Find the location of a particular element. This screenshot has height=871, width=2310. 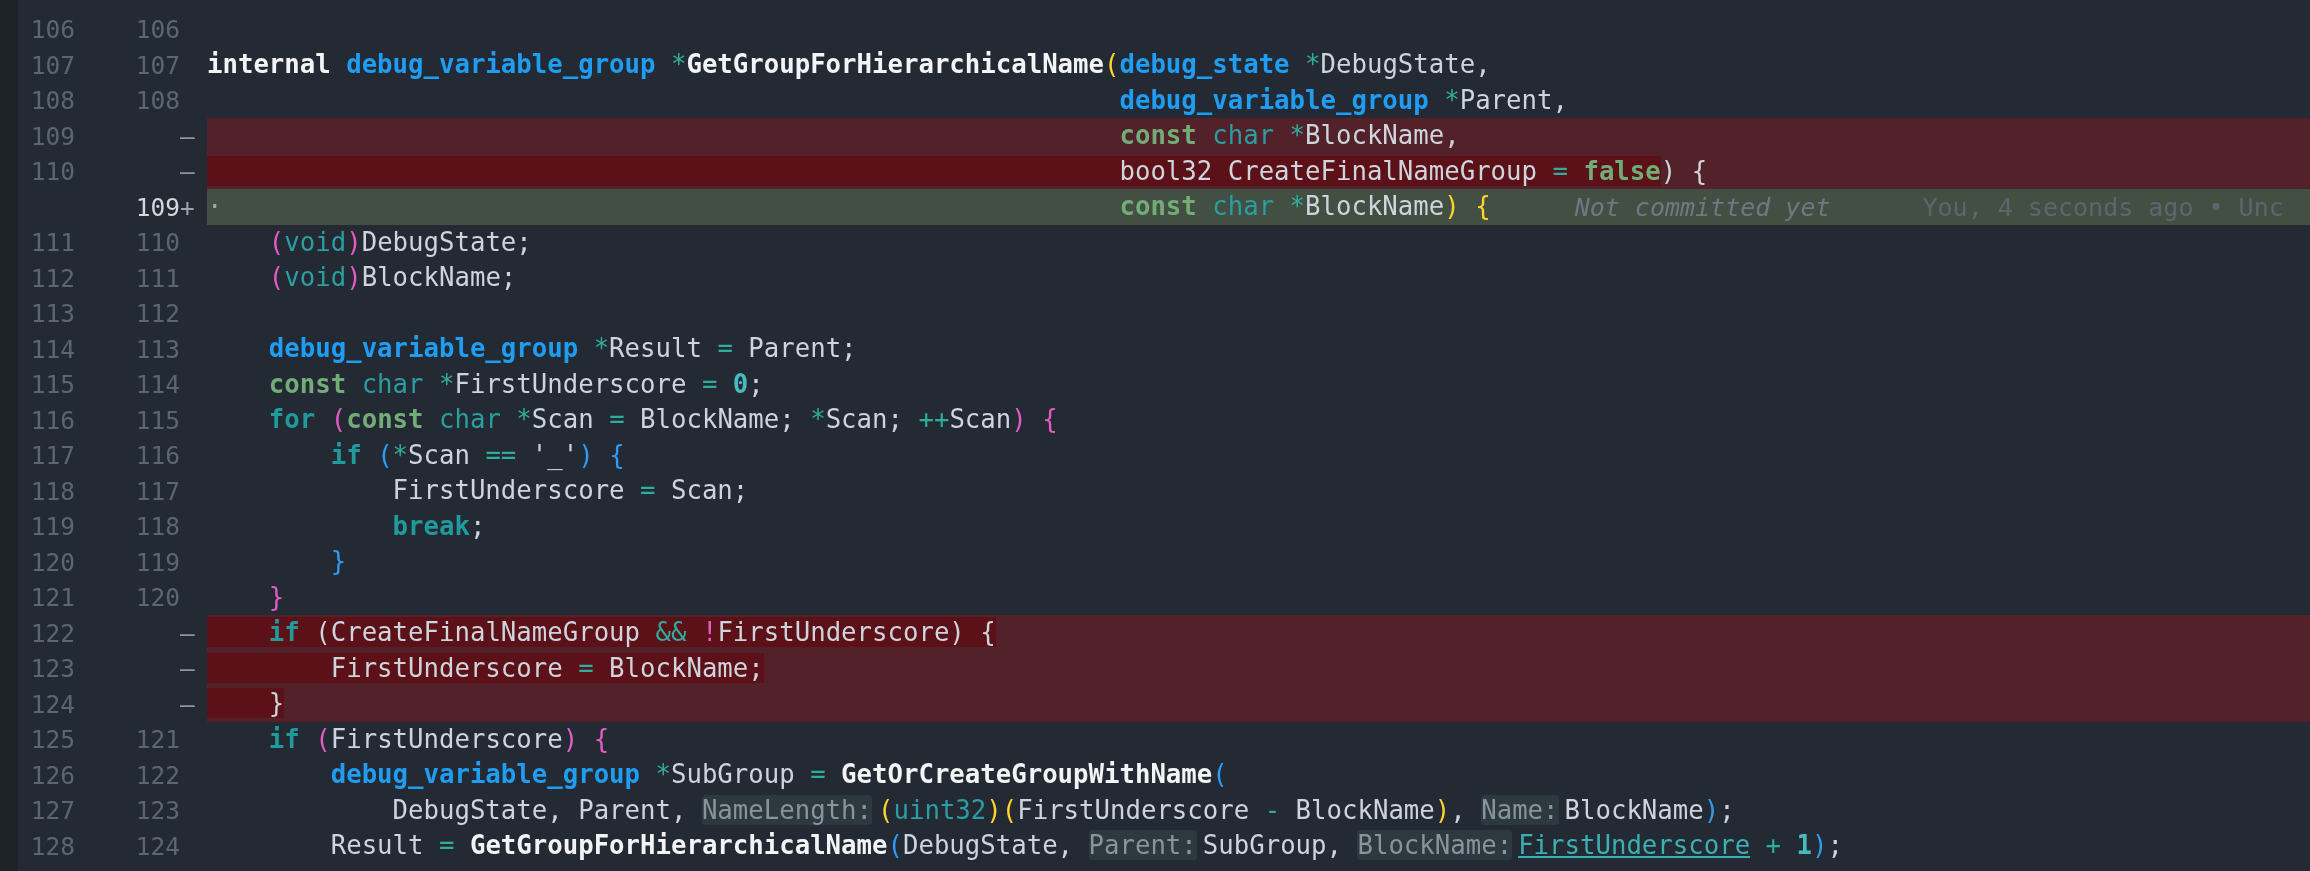

code-line: for (const char *Scan = BlockName; *Scan; ++Scan) { is located at coordinates (662, 420).